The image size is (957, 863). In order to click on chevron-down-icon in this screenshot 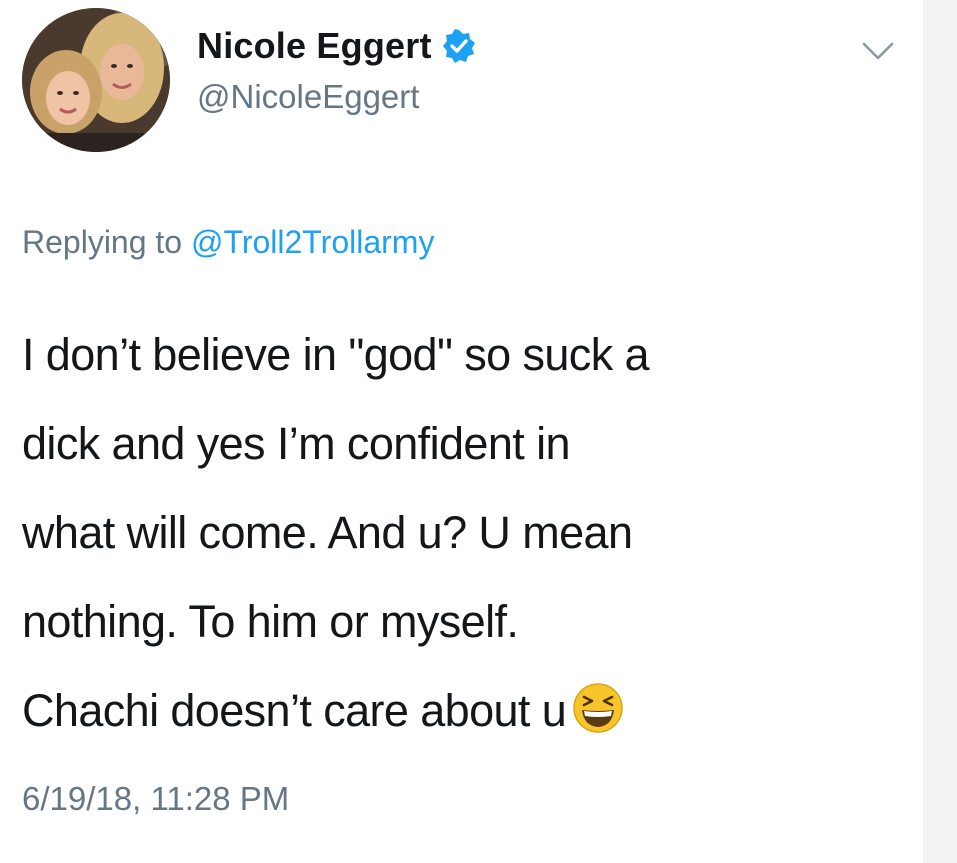, I will do `click(878, 51)`.